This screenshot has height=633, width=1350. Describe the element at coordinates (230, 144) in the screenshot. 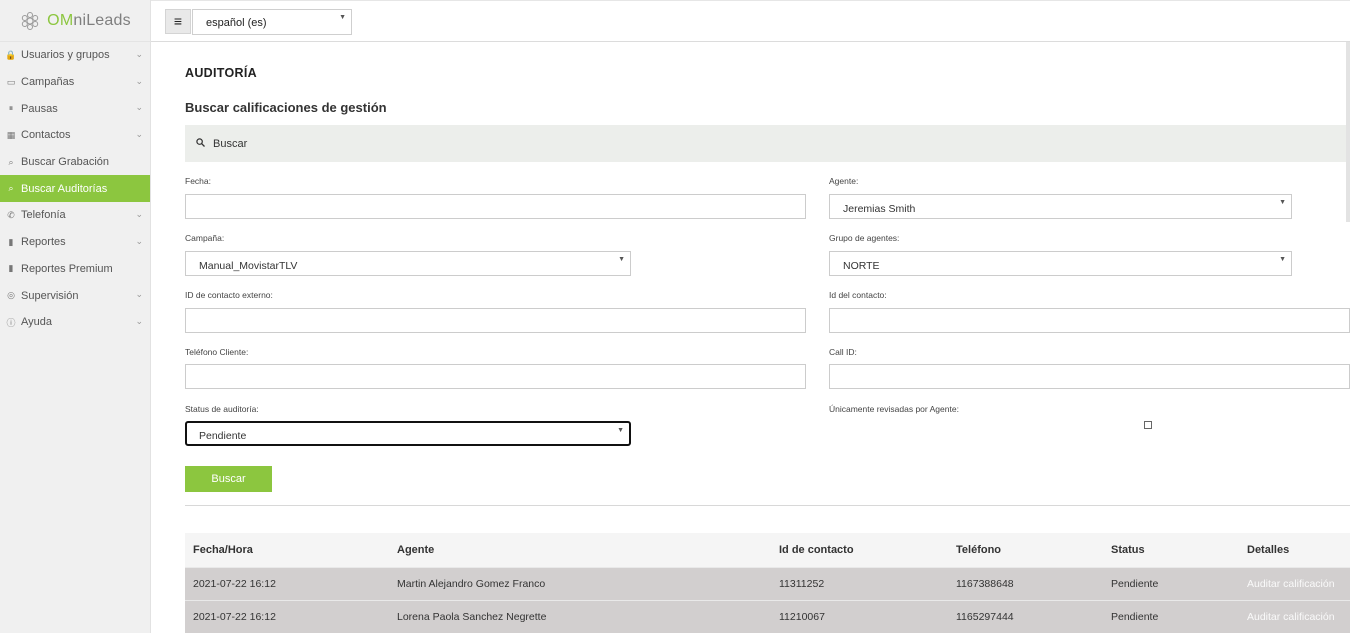

I see `search-panel-label: Buscar` at that location.